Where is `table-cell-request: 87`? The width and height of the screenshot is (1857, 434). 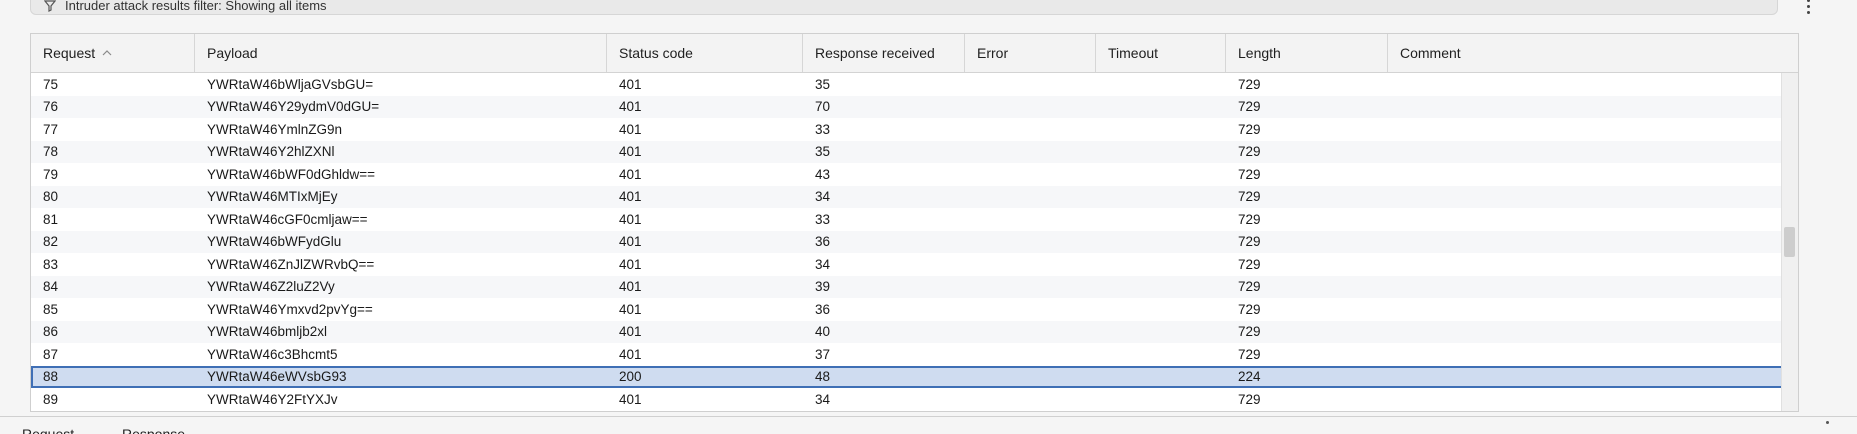
table-cell-request: 87 is located at coordinates (51, 354).